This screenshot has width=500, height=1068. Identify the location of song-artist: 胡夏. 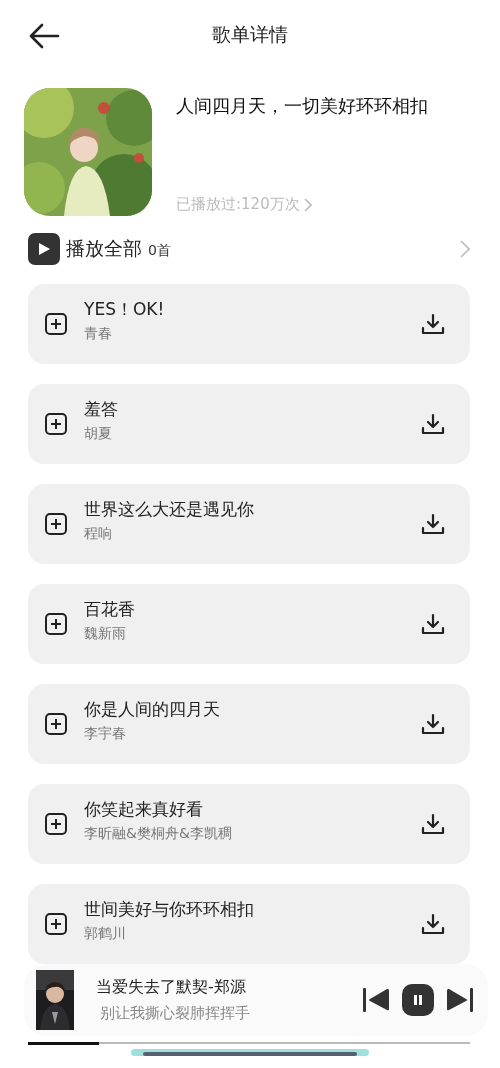
(98, 434).